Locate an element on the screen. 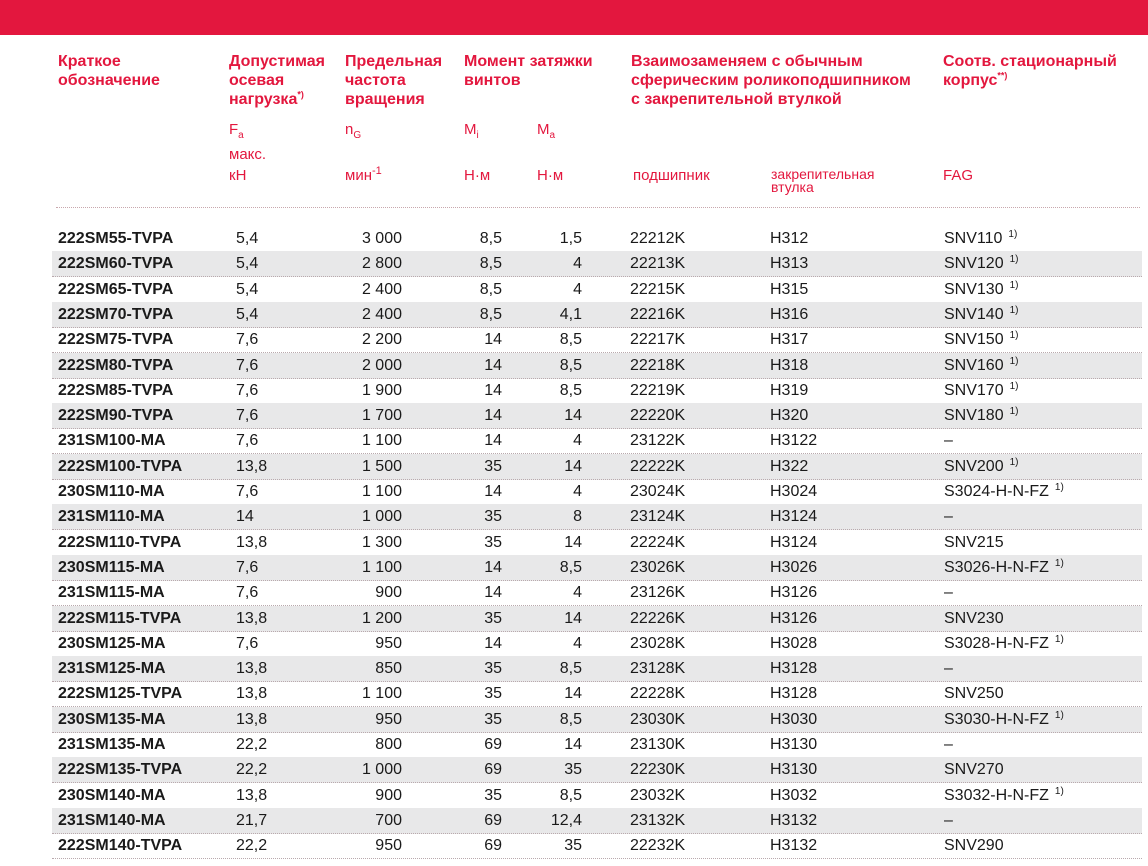 This screenshot has width=1148, height=866. cell-torque-ma: 35 is located at coordinates (556, 845).